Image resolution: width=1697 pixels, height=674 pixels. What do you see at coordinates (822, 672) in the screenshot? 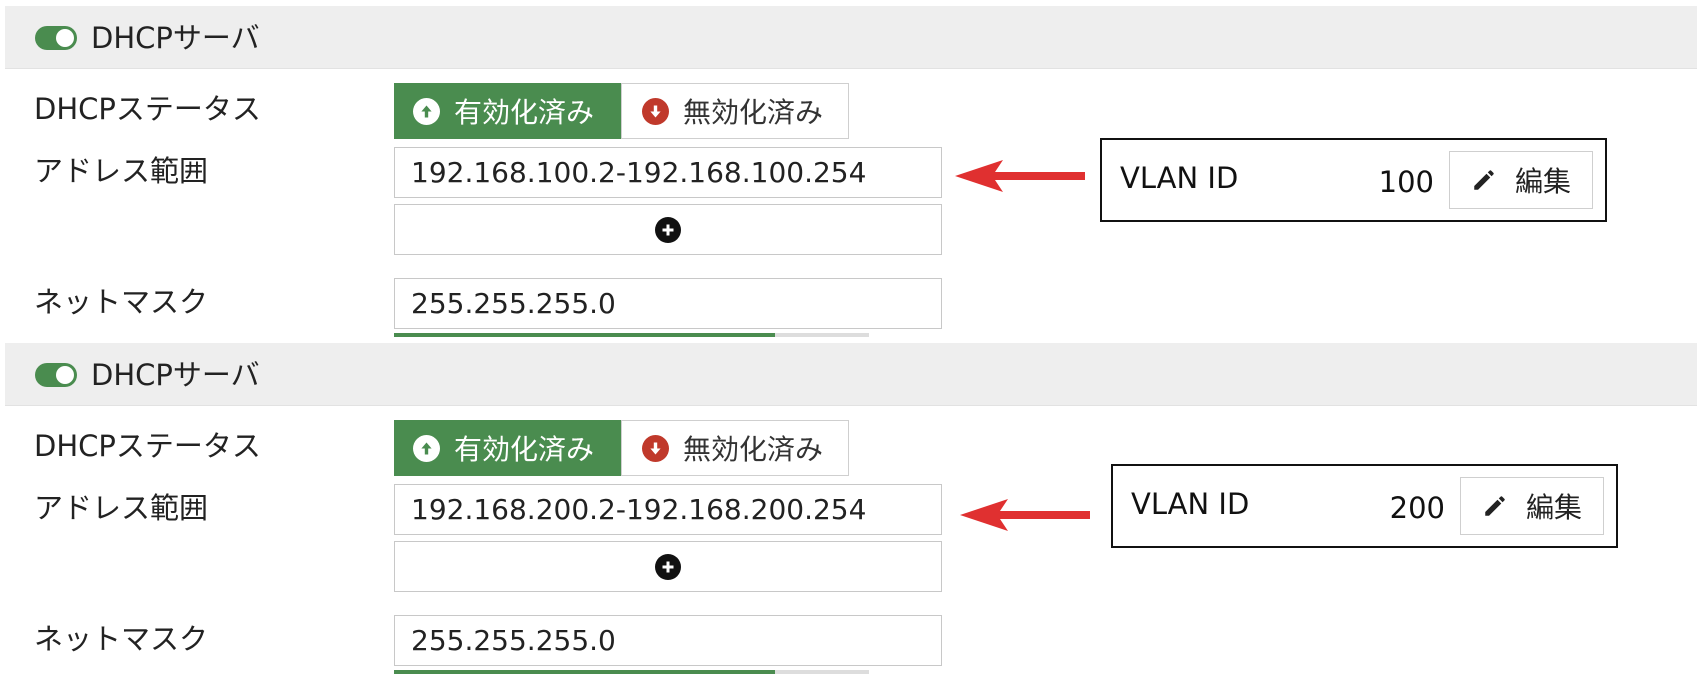
I see `cut-off-field` at bounding box center [822, 672].